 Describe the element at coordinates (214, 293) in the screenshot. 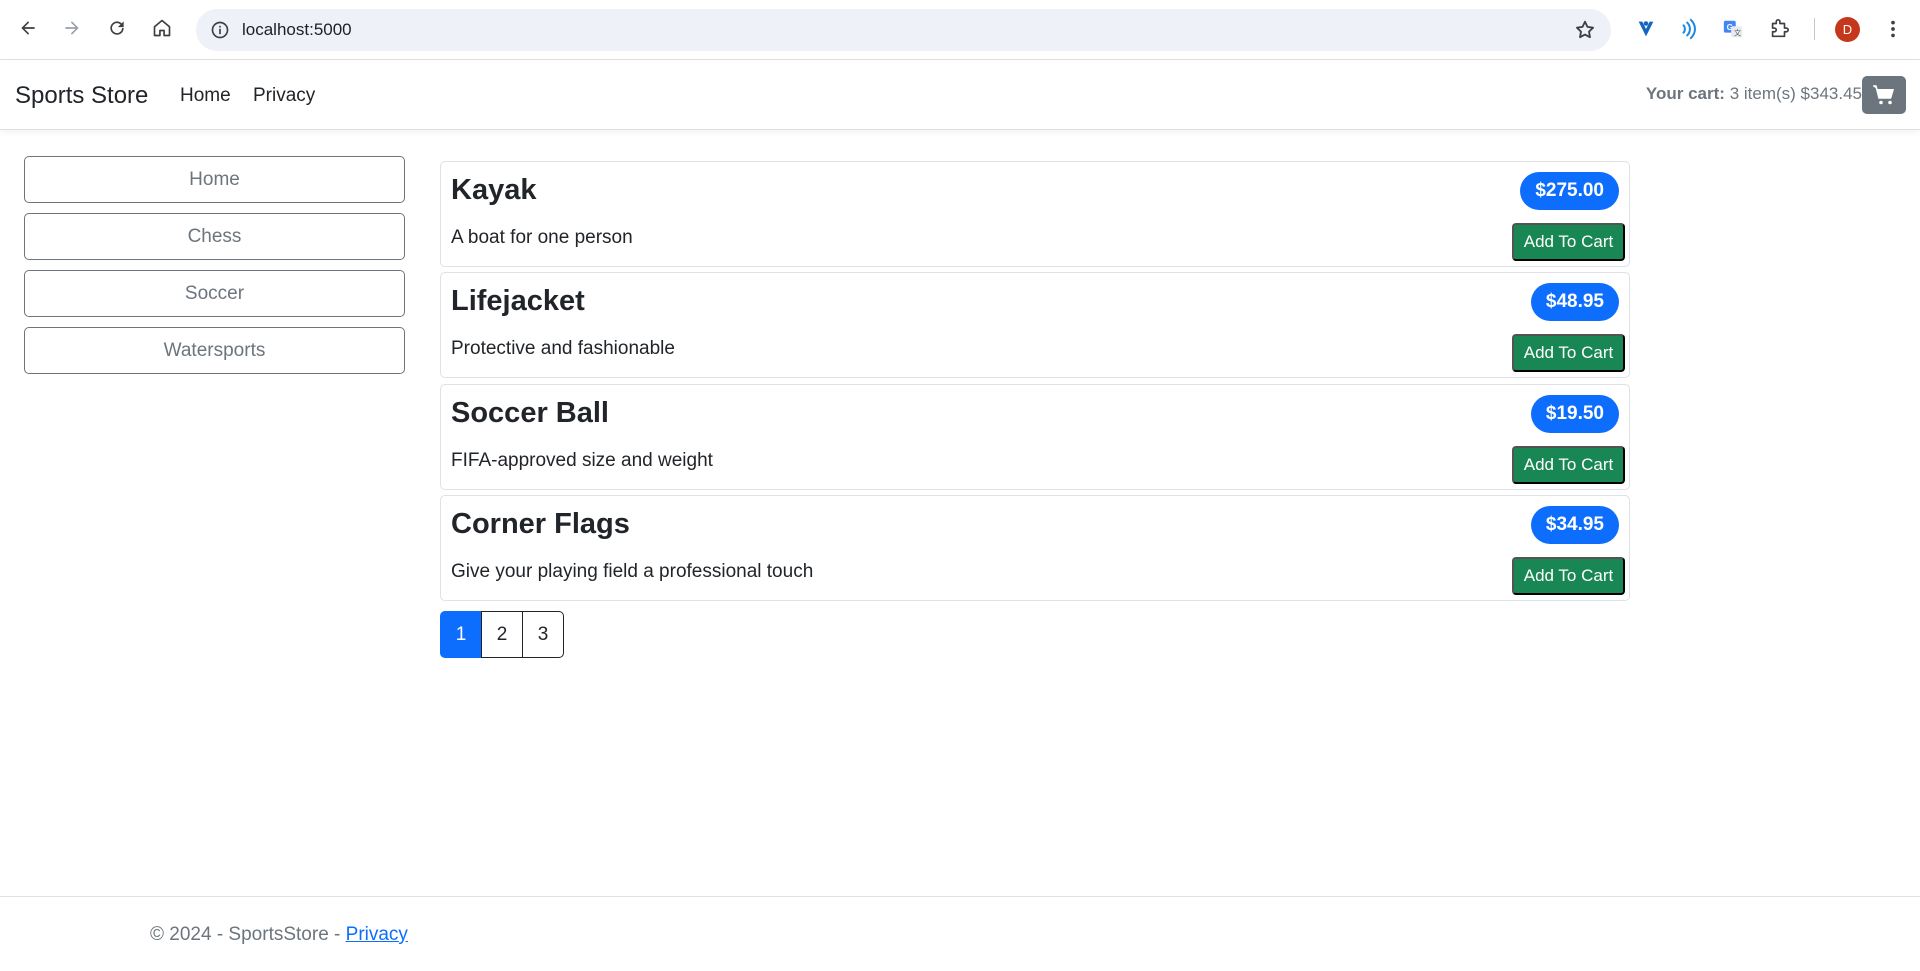

I see `category-soccer-button: Soccer` at that location.